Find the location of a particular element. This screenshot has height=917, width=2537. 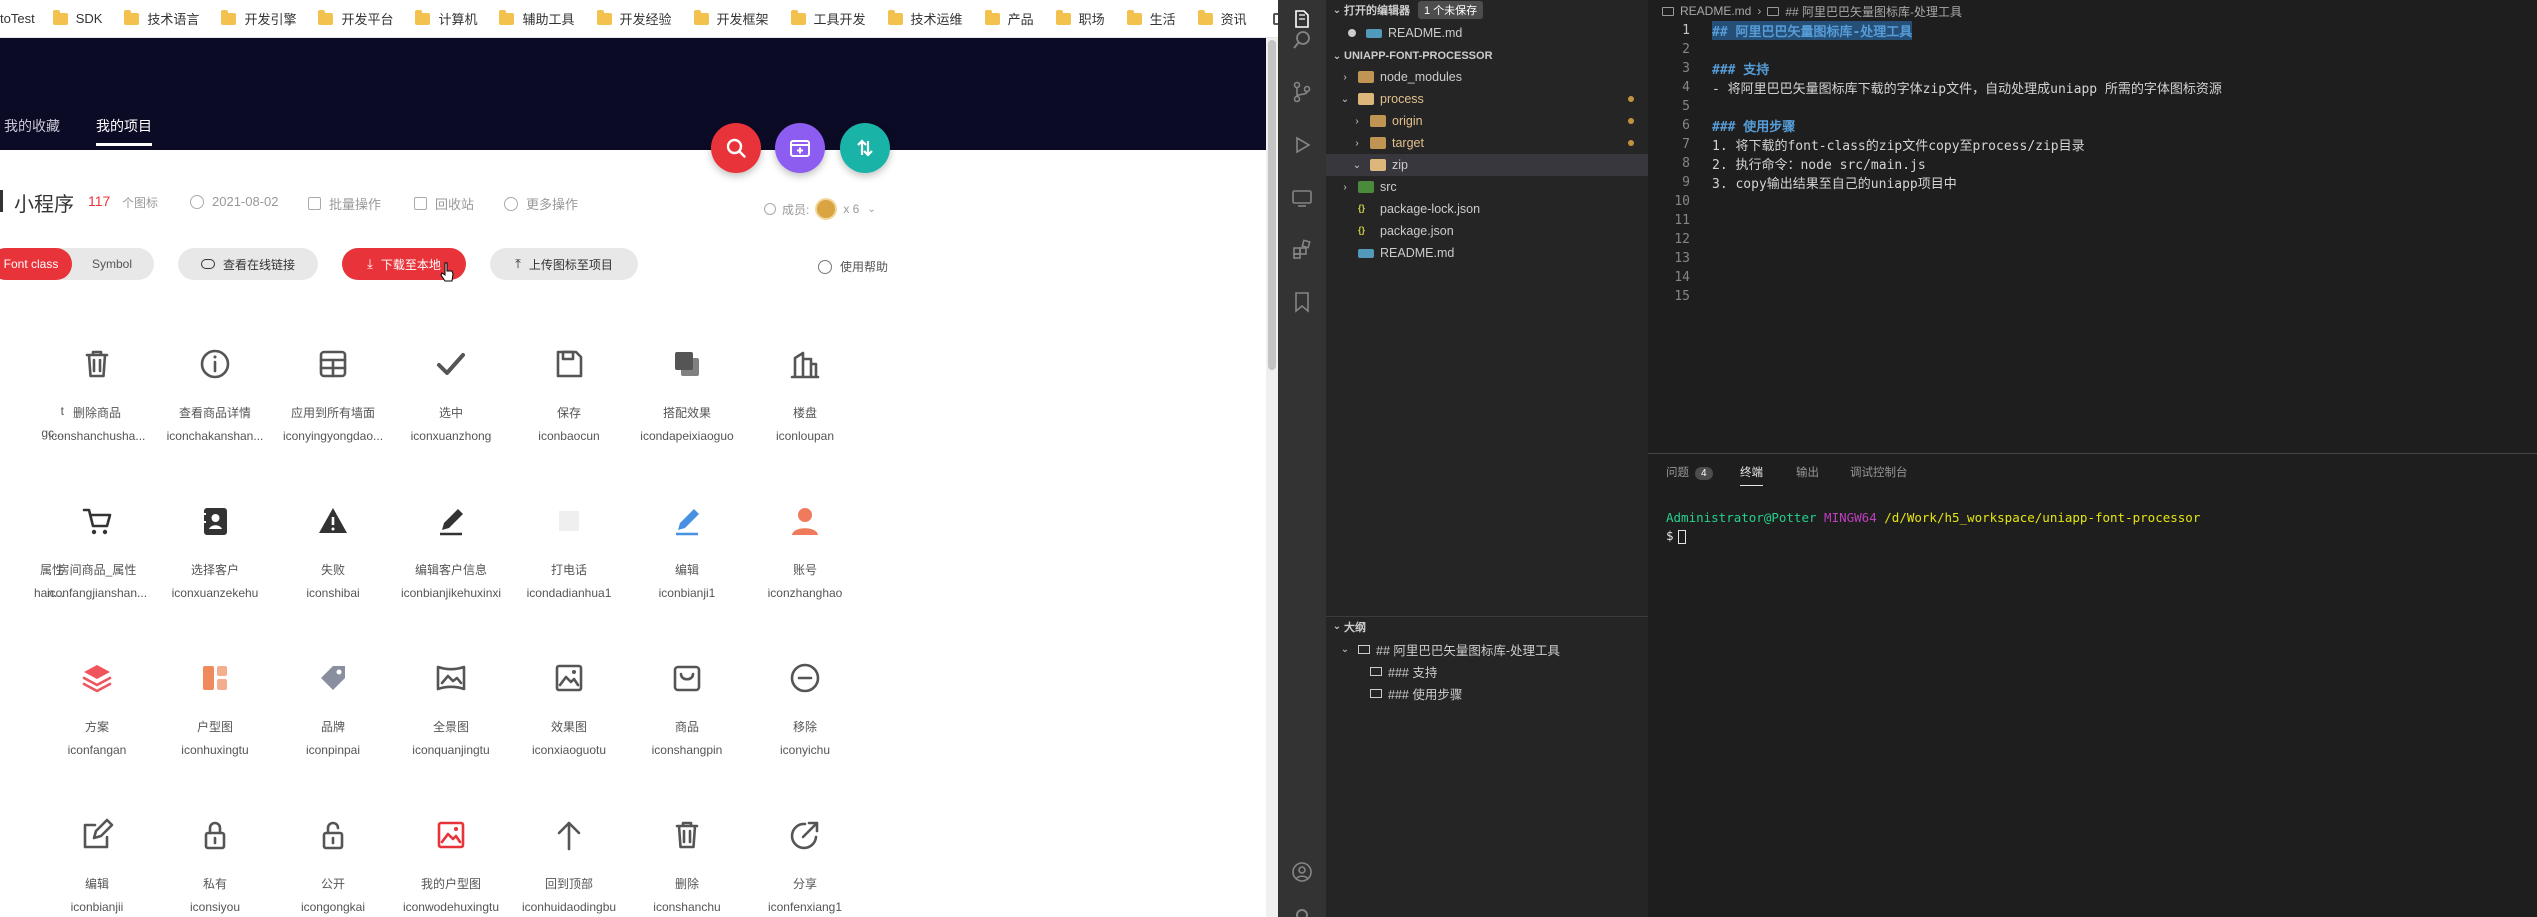

icon-card: 品牌 iconpinpai is located at coordinates (333, 705).